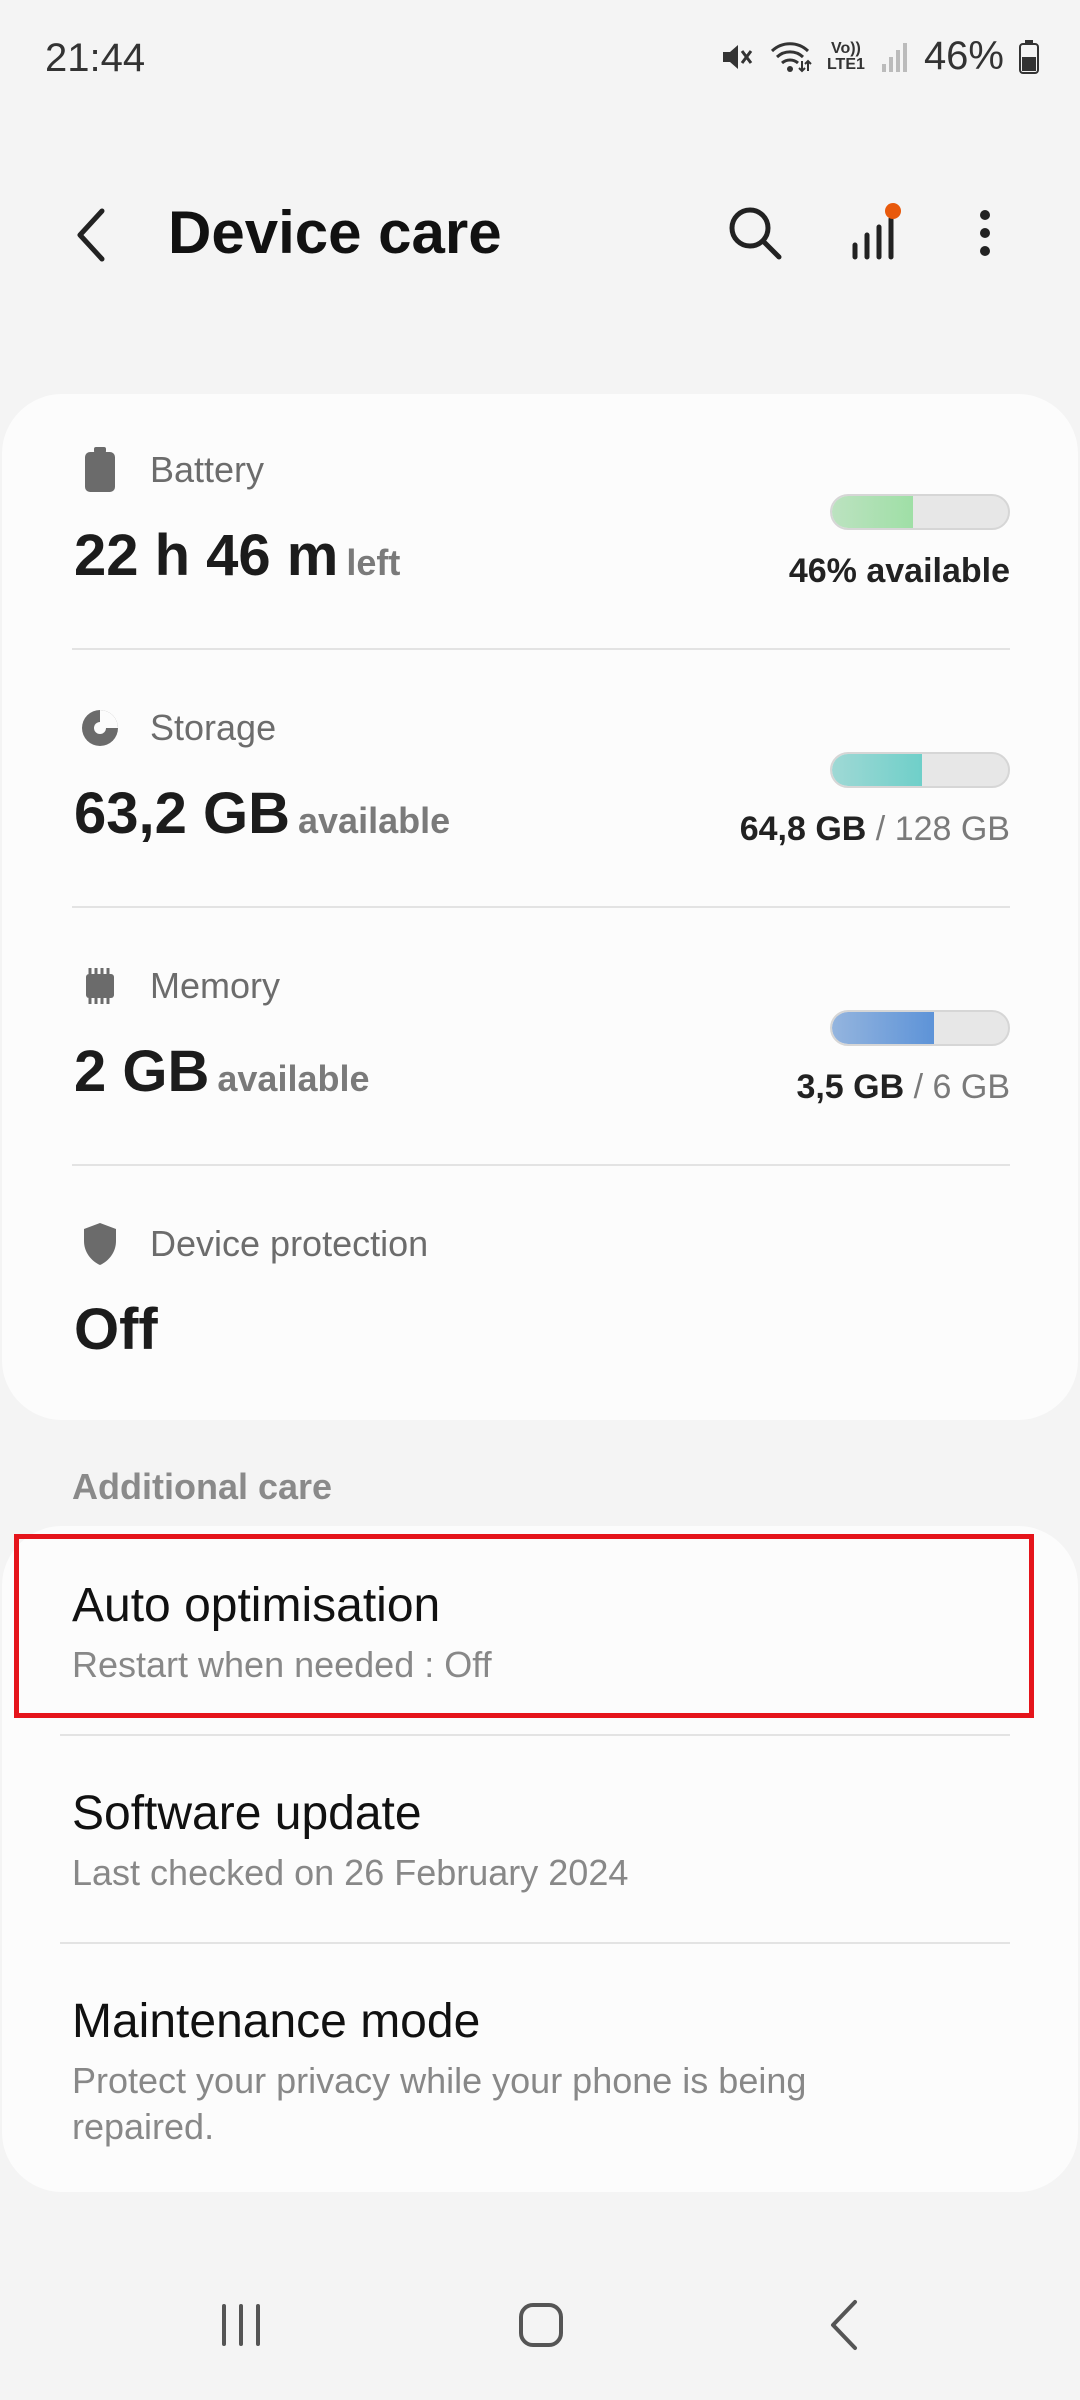 The image size is (1080, 2400). Describe the element at coordinates (540, 60) in the screenshot. I see `status-bar: 21:44 Vo)) LTE1 46%` at that location.